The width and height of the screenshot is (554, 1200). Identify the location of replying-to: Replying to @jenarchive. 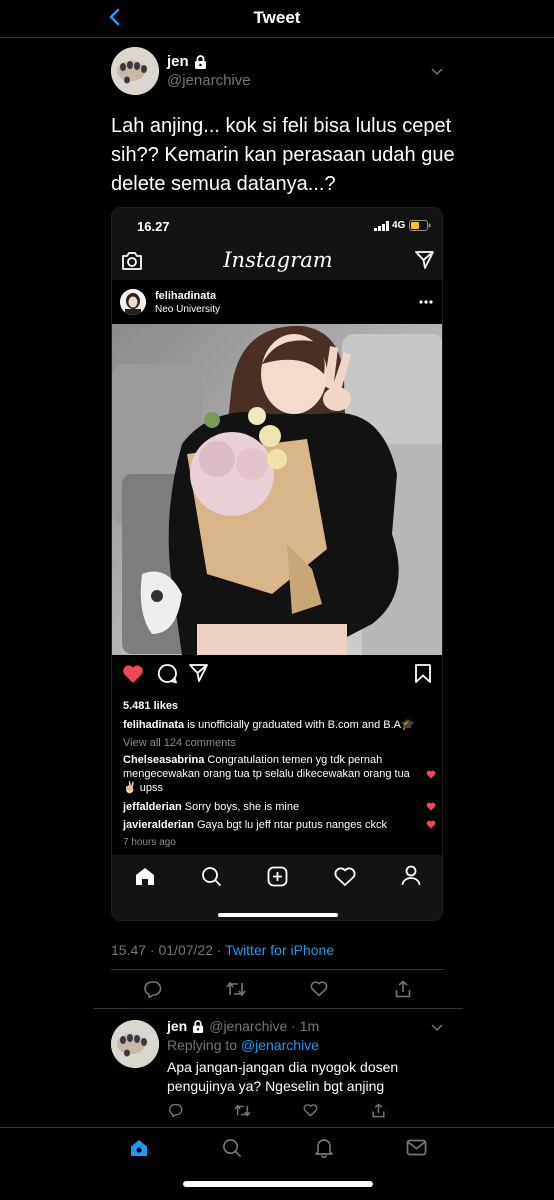
(243, 1045).